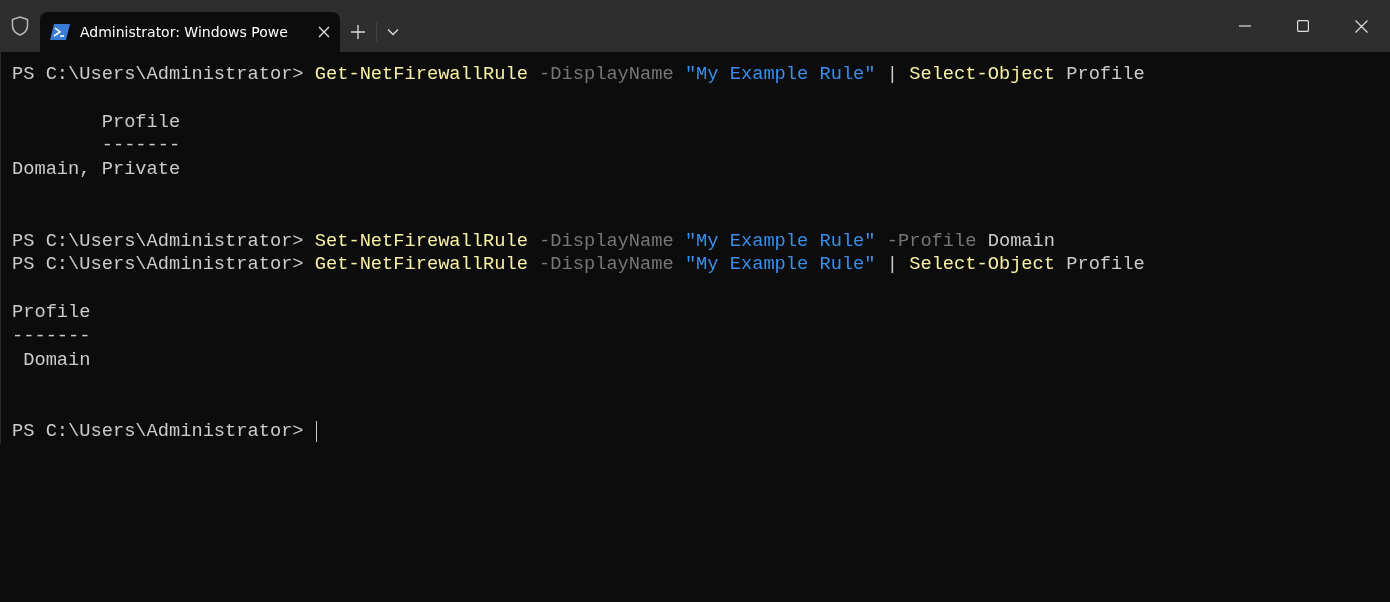 The height and width of the screenshot is (602, 1390). I want to click on command-text: Set-NetFirewallRule, so click(421, 241).